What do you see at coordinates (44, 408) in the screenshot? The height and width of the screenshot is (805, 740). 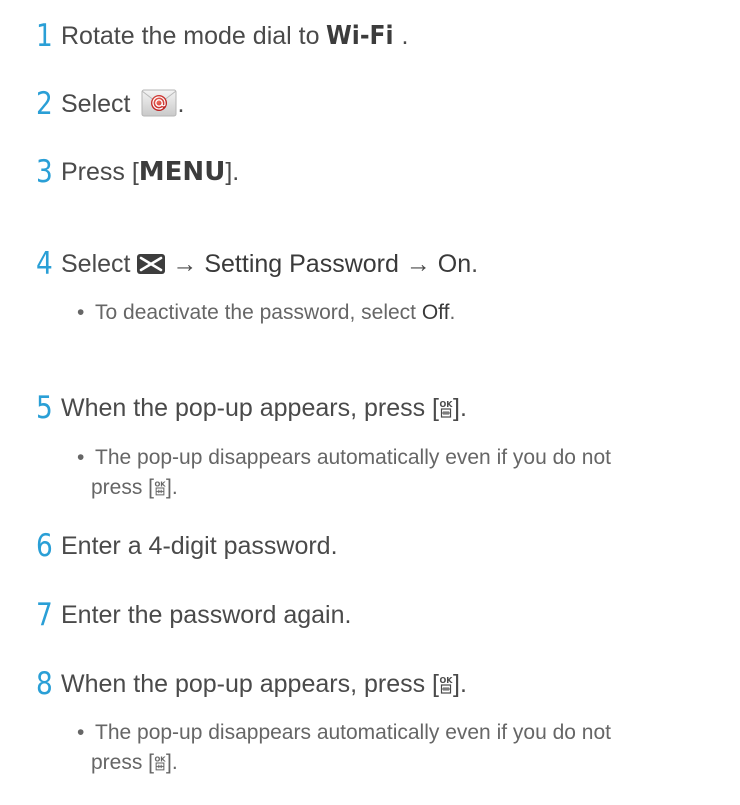 I see `step-number: 5` at bounding box center [44, 408].